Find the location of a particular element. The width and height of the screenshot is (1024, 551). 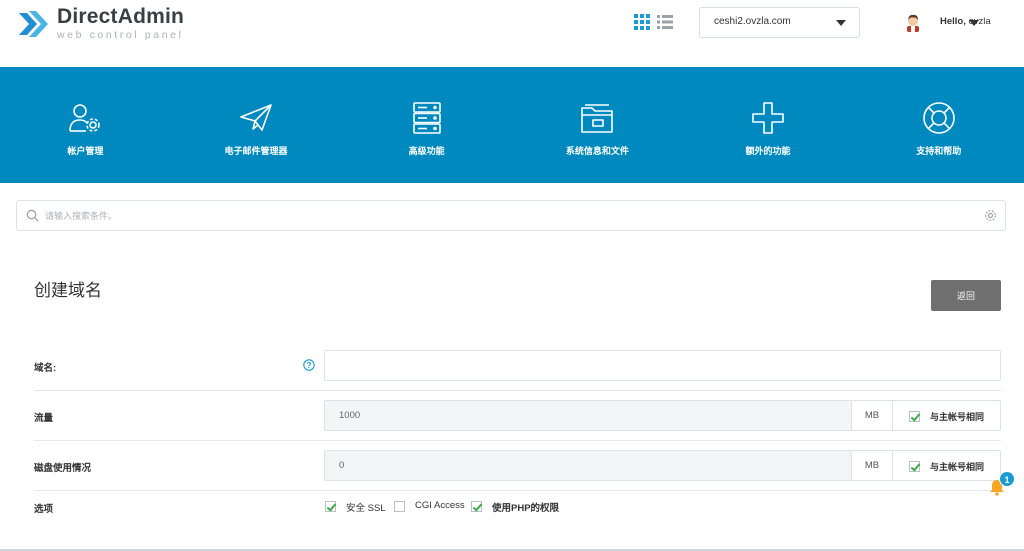

gear-icon is located at coordinates (990, 215).